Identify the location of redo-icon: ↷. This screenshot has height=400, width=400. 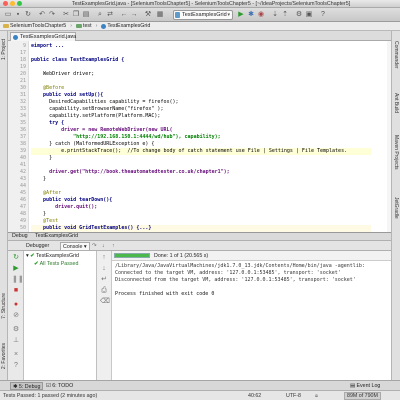
(52, 15).